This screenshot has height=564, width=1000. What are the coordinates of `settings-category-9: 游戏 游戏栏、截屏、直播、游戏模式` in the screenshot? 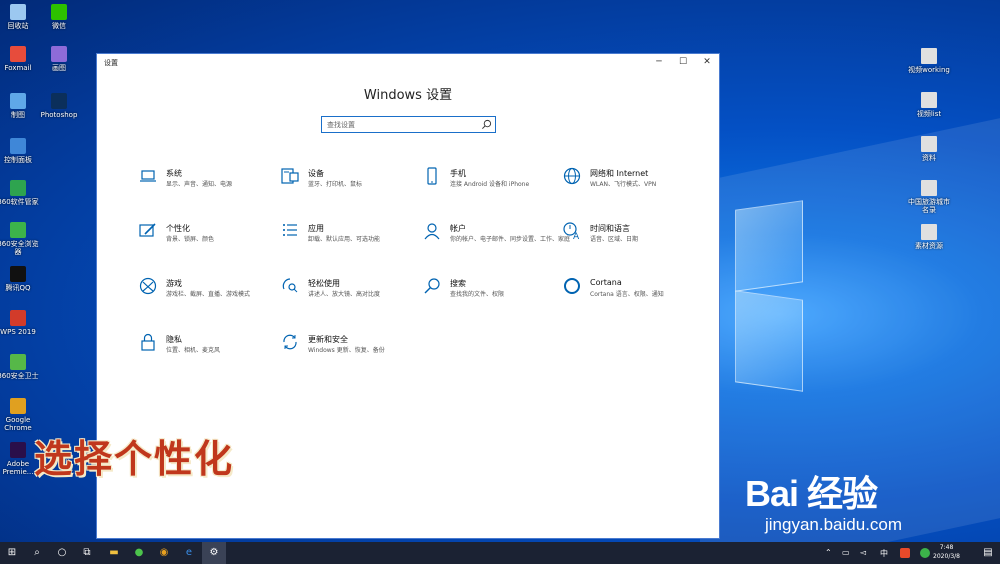 It's located at (209, 294).